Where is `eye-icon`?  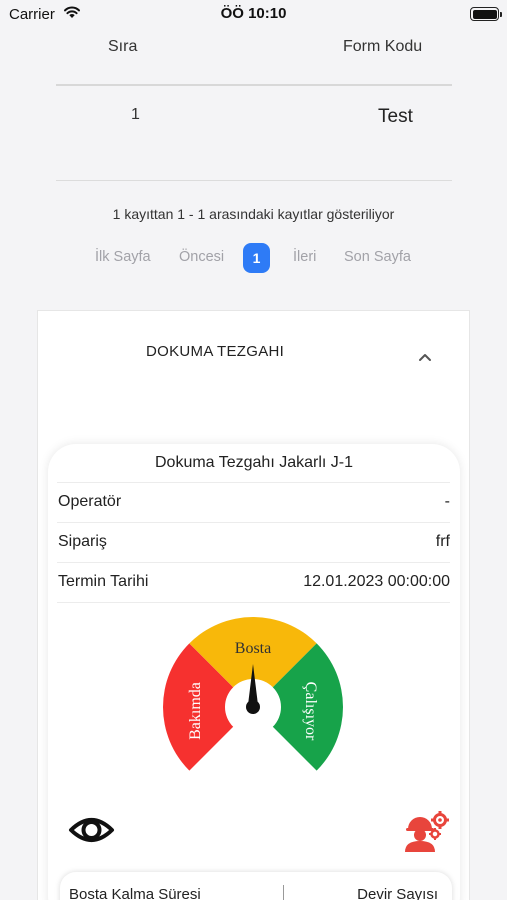
eye-icon is located at coordinates (91, 830).